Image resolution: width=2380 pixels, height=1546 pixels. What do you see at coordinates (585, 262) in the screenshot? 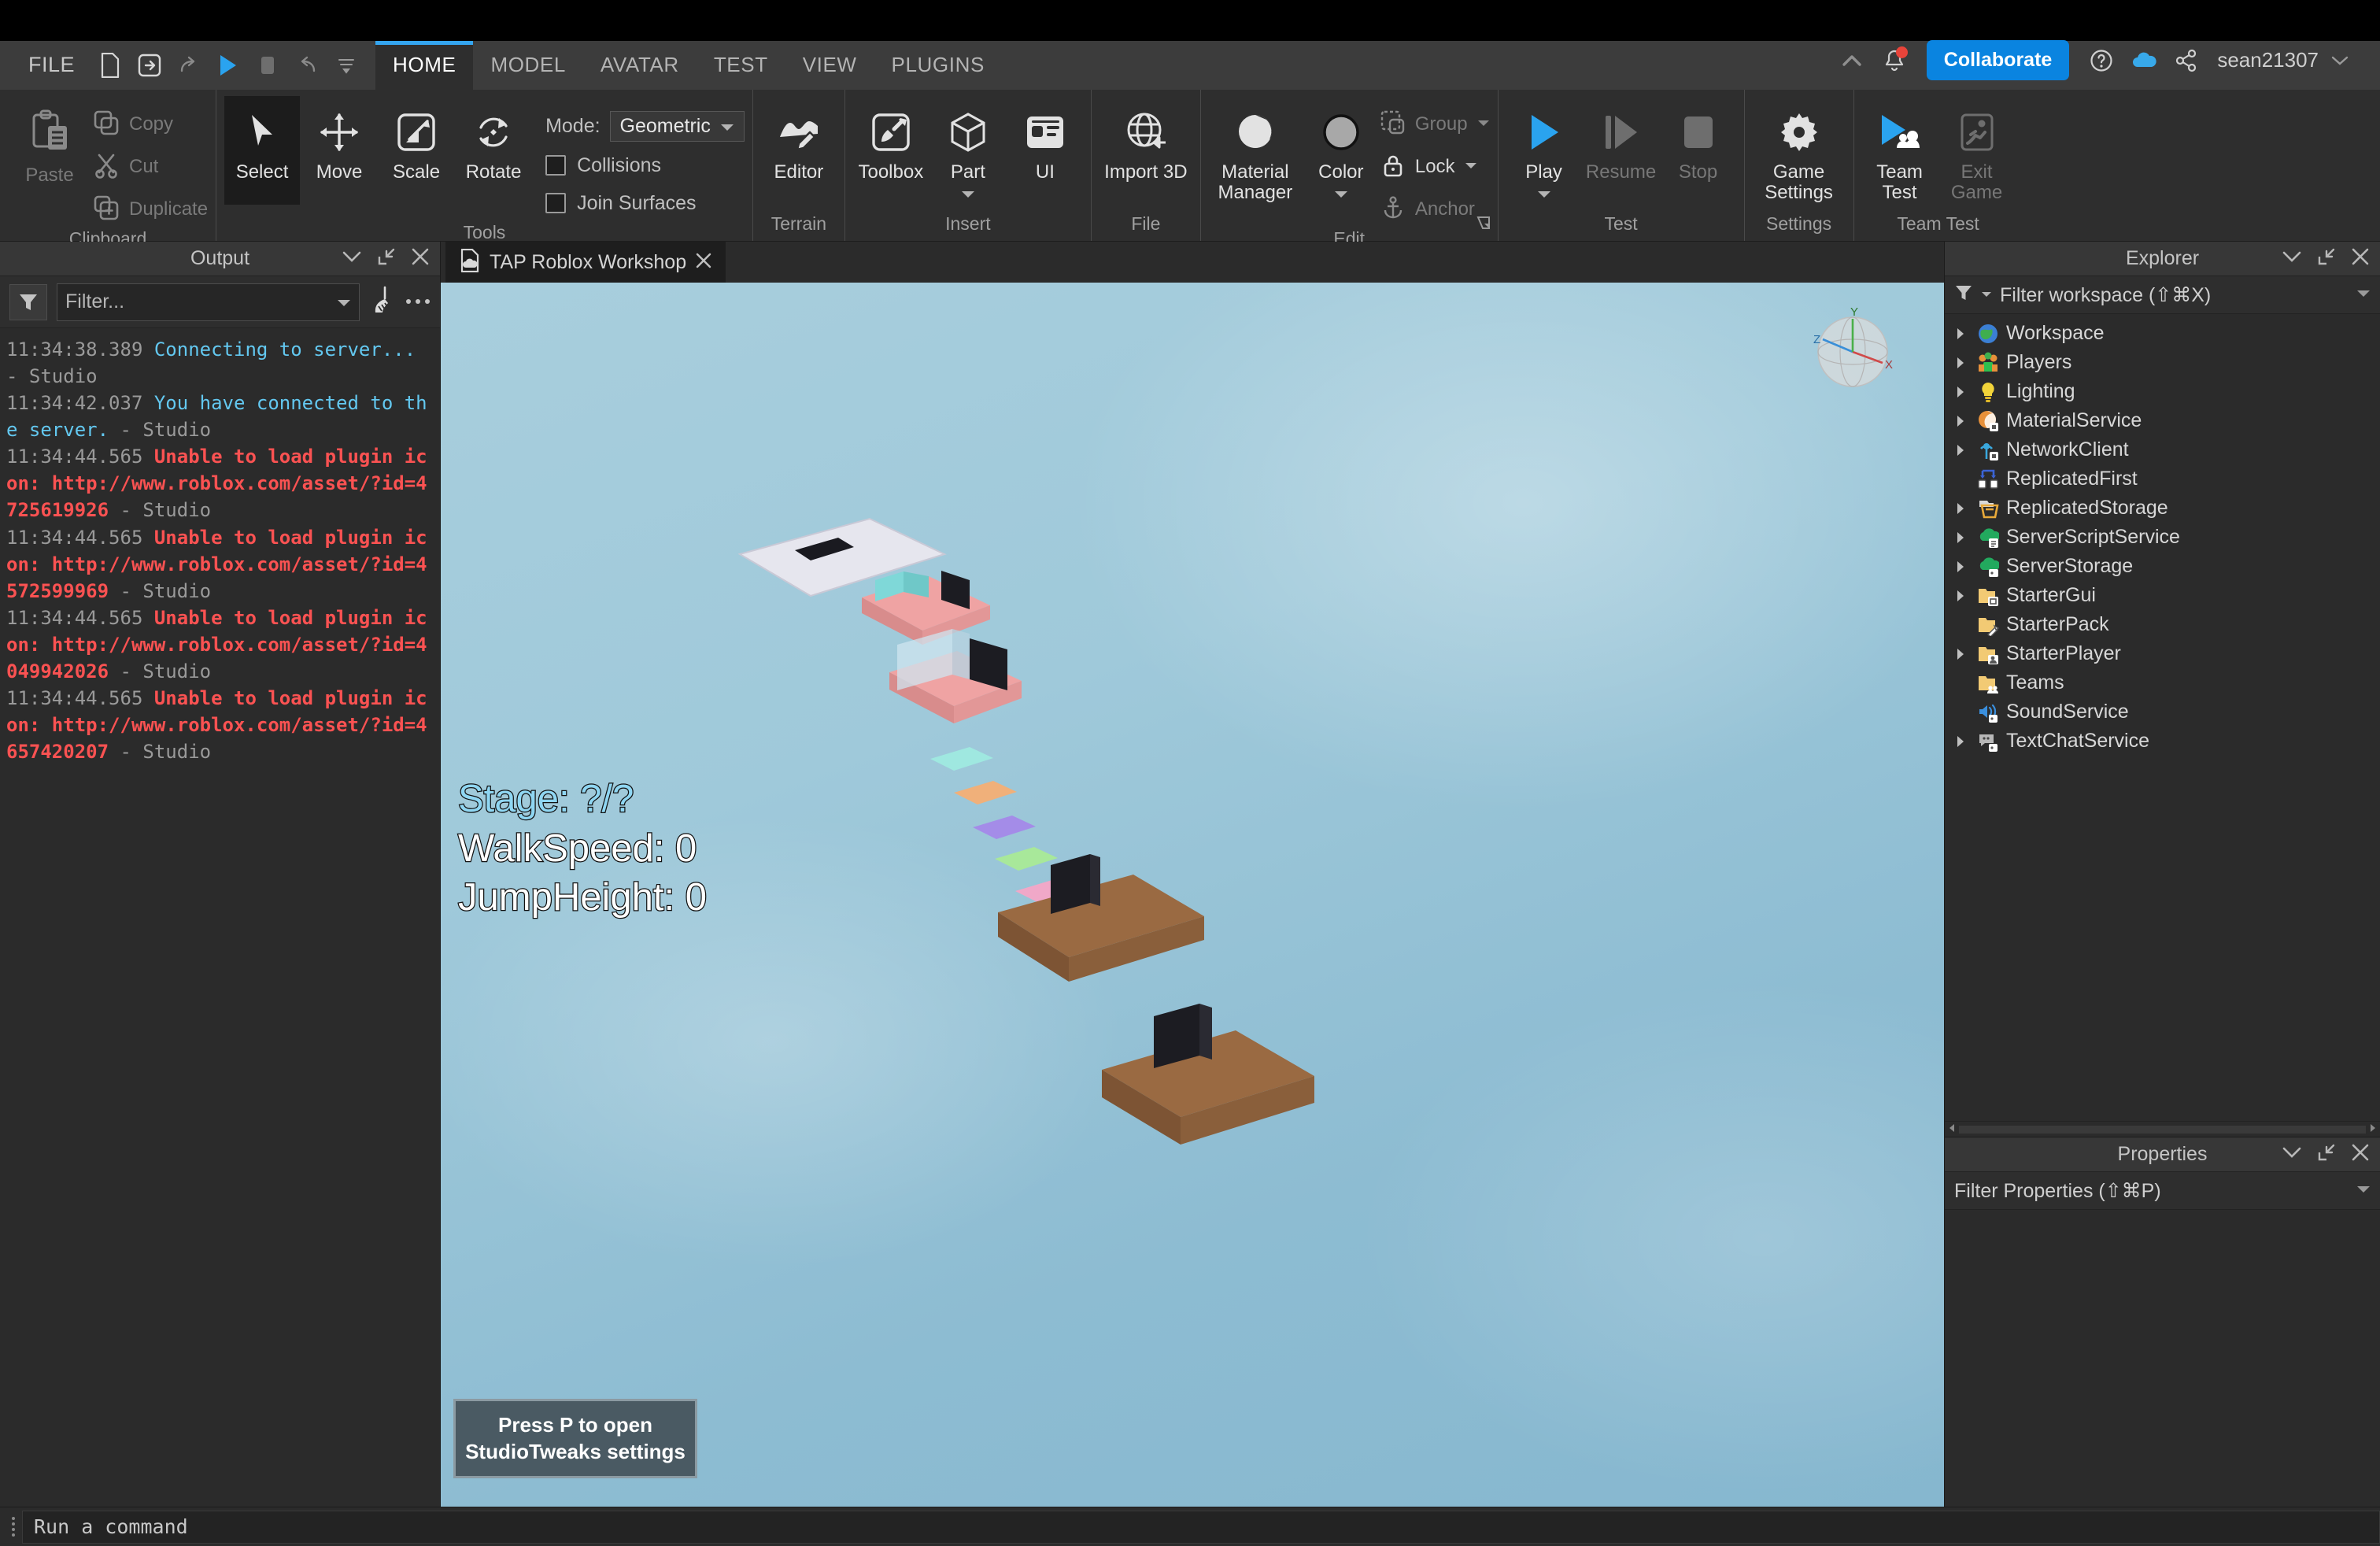
I see `viewport-tab: TAP Roblox Workshop` at bounding box center [585, 262].